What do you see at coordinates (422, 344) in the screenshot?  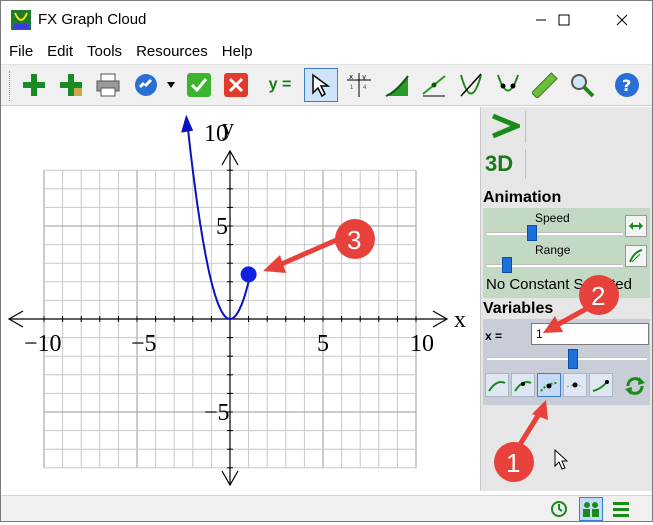 I see `x-tick-label: 10` at bounding box center [422, 344].